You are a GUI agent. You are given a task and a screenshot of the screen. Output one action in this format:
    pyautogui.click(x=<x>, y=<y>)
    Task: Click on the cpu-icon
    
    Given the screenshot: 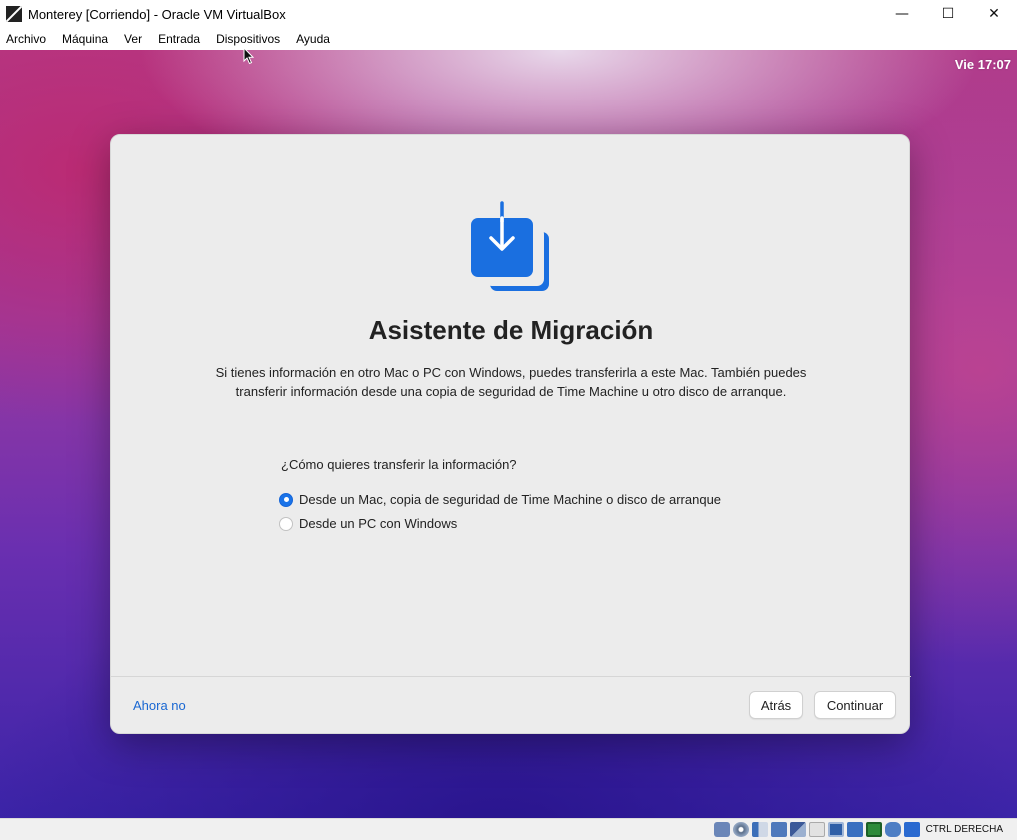 What is the action you would take?
    pyautogui.click(x=873, y=829)
    